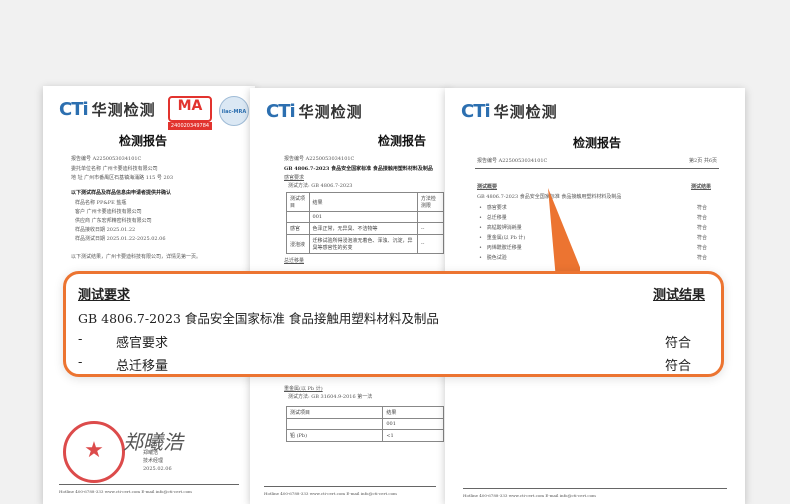  What do you see at coordinates (678, 295) in the screenshot?
I see `callout-results-header: 测试结果` at bounding box center [678, 295].